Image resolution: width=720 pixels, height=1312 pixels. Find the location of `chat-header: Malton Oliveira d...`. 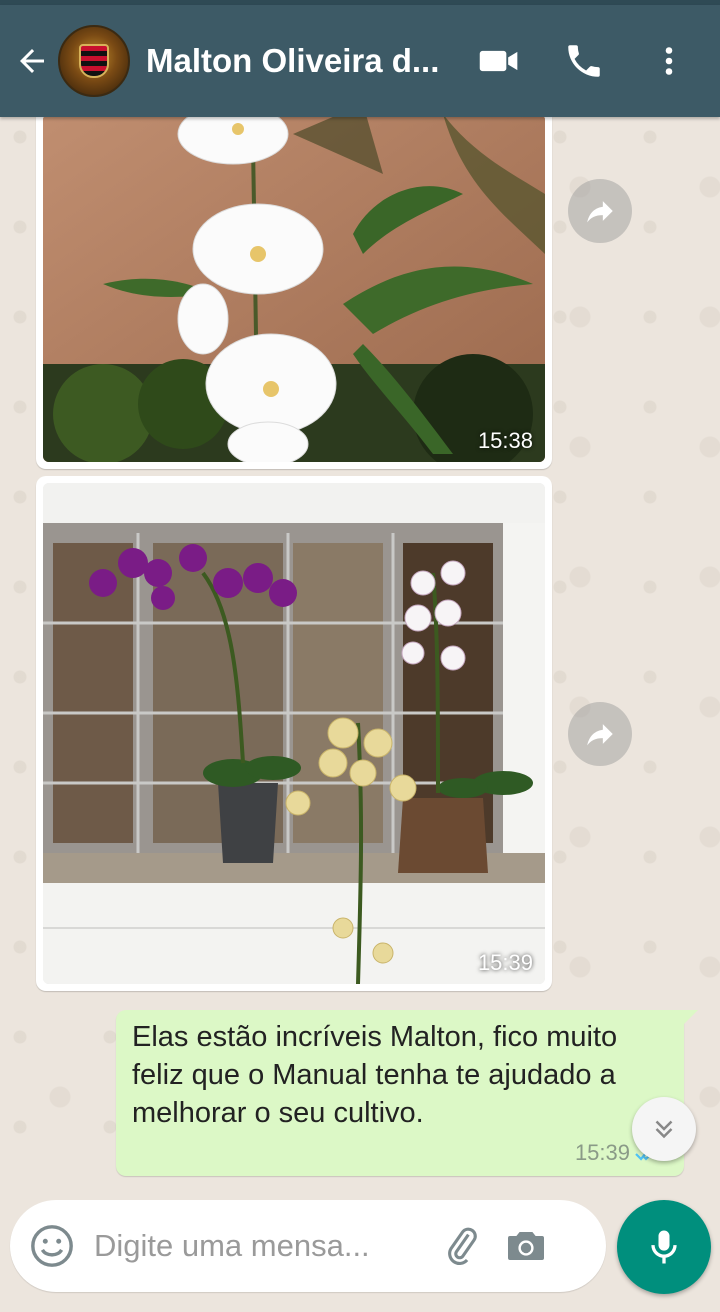

chat-header: Malton Oliveira d... is located at coordinates (360, 61).